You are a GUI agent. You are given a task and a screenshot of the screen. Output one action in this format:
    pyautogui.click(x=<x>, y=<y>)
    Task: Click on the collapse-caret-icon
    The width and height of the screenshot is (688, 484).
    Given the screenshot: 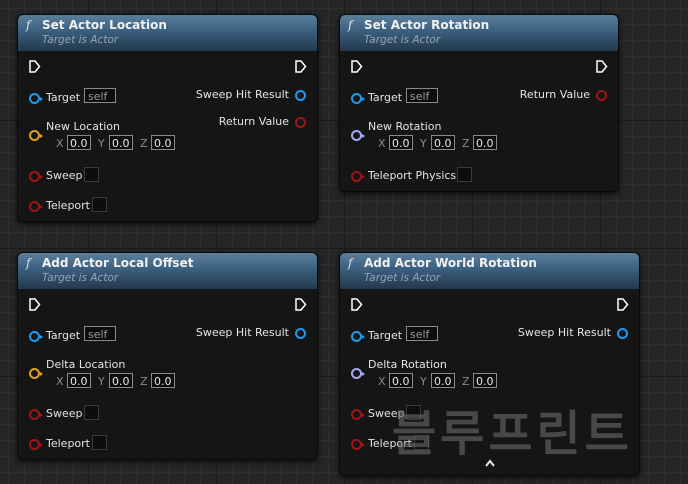 What is the action you would take?
    pyautogui.click(x=490, y=463)
    